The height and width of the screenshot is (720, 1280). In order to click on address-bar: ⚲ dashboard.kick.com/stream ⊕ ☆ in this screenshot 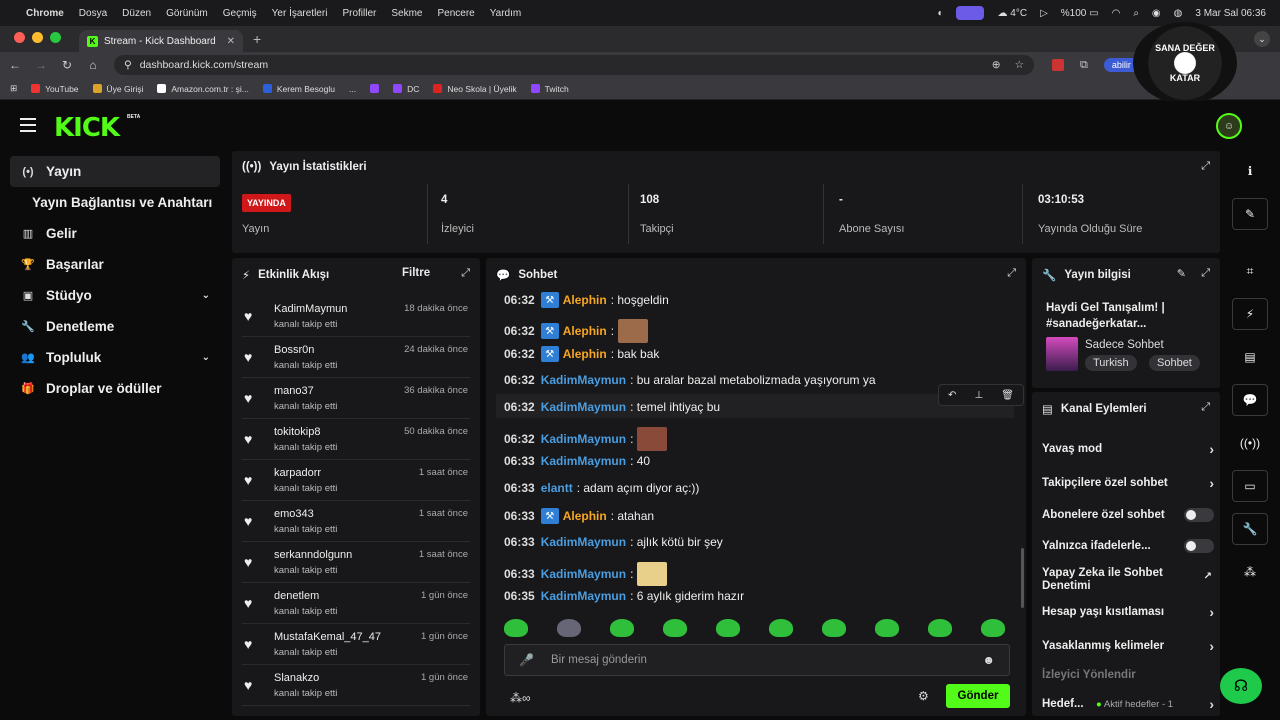, I will do `click(574, 65)`.